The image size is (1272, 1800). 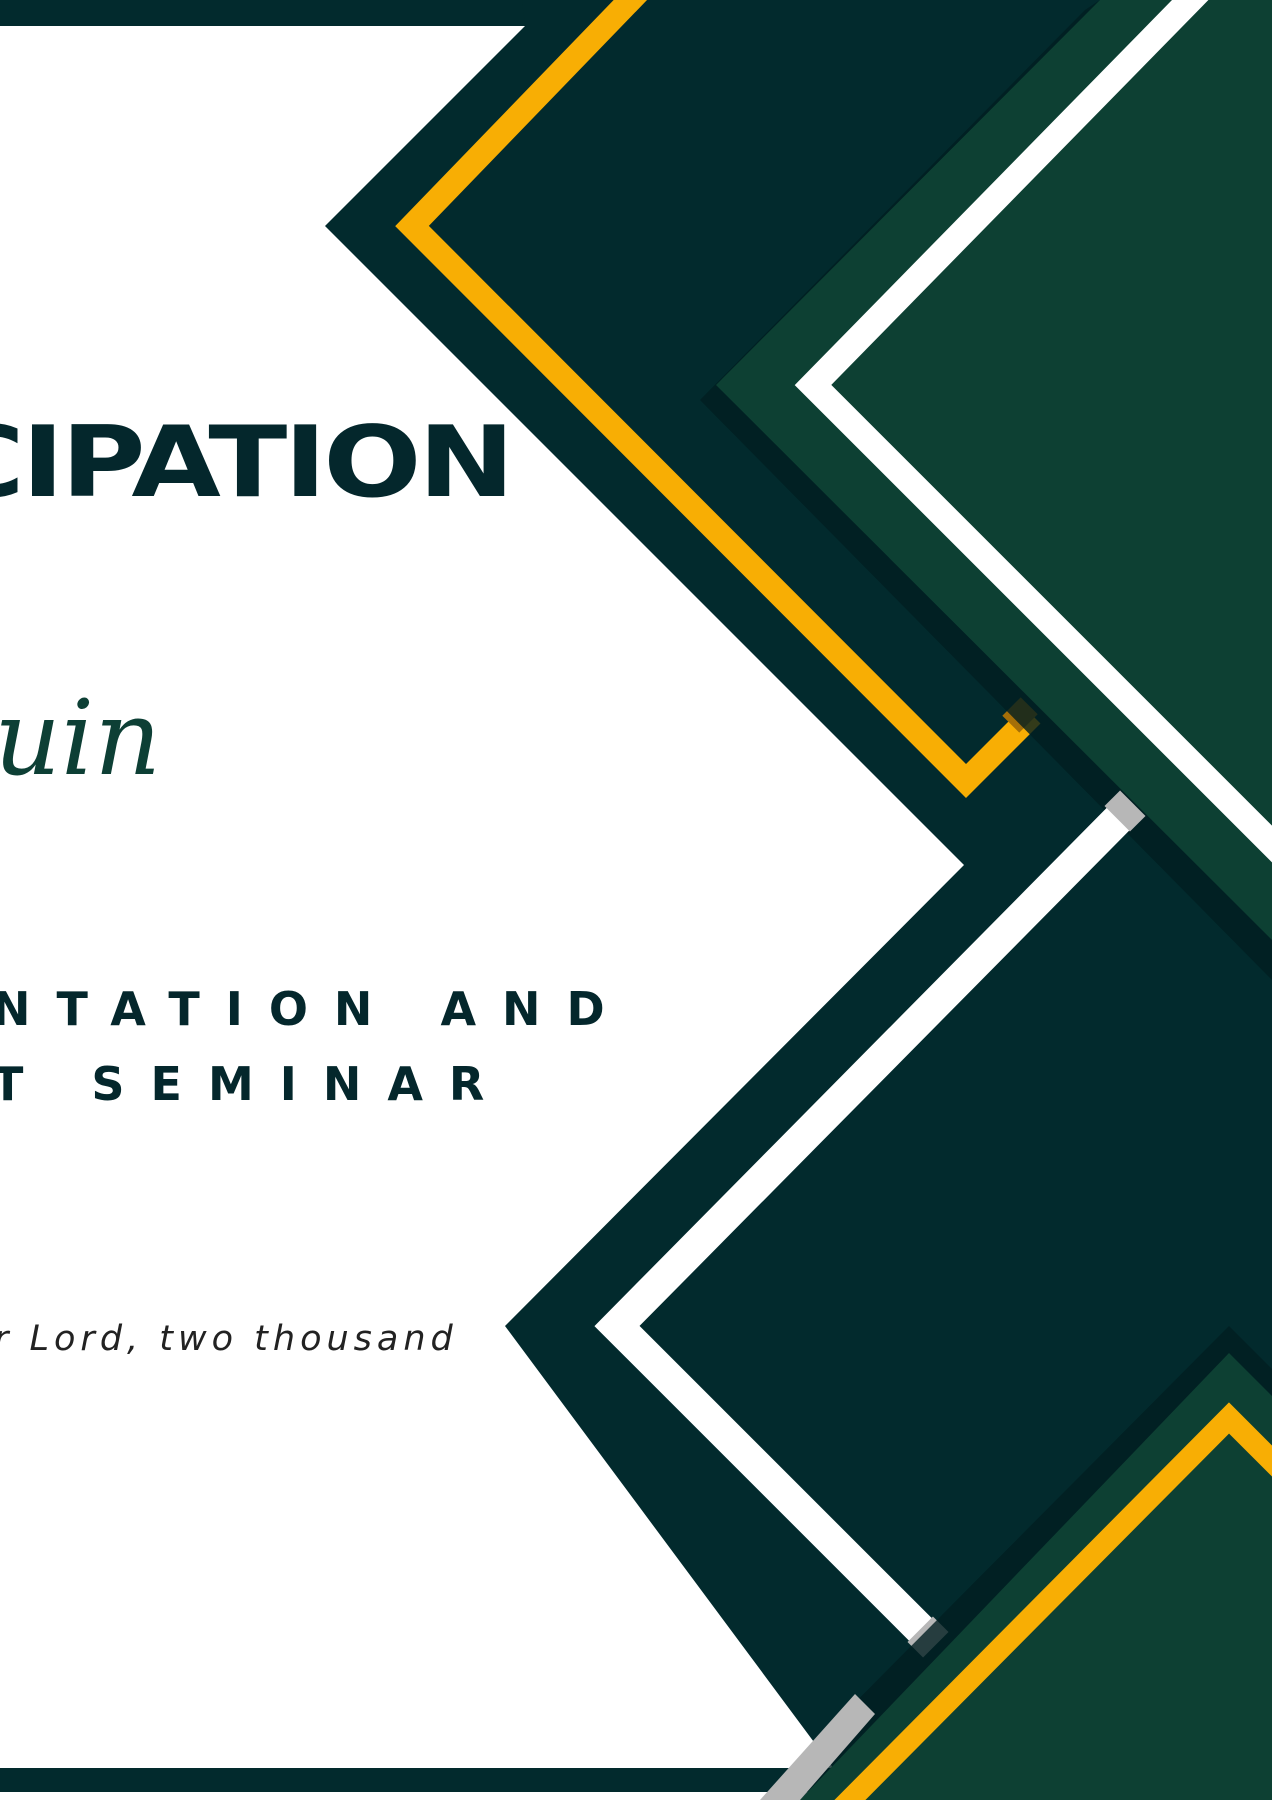 What do you see at coordinates (255, 1084) in the screenshot?
I see `event-name-line-2: T SEMINAR` at bounding box center [255, 1084].